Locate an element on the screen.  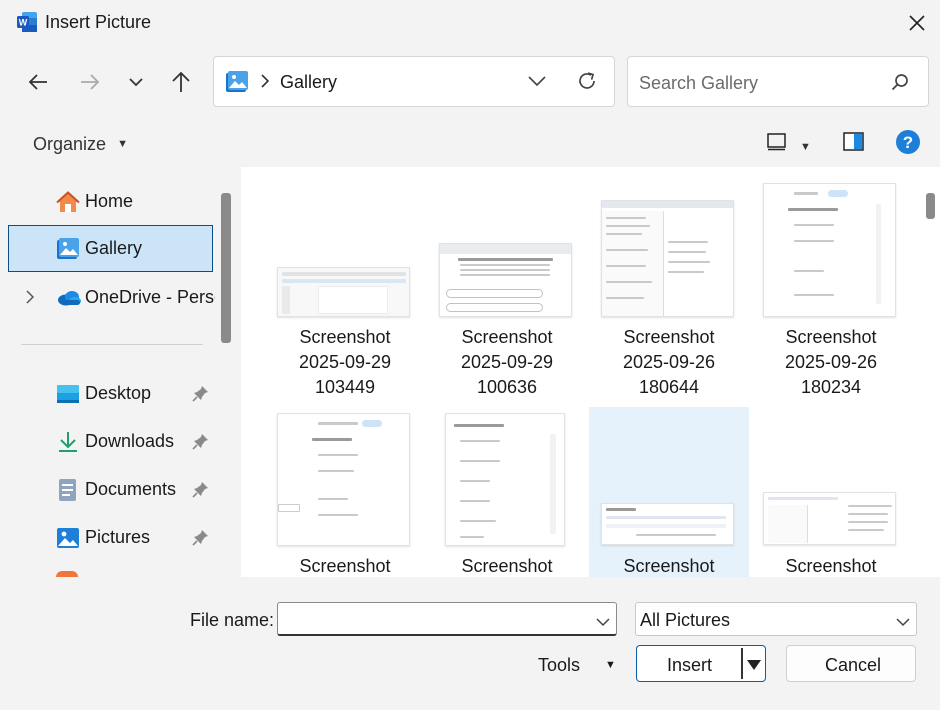
insert-label: Insert is located at coordinates (690, 665).